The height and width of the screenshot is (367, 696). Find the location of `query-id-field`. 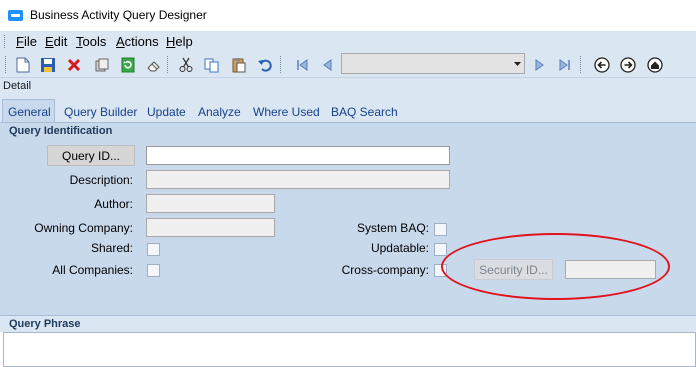

query-id-field is located at coordinates (298, 155).